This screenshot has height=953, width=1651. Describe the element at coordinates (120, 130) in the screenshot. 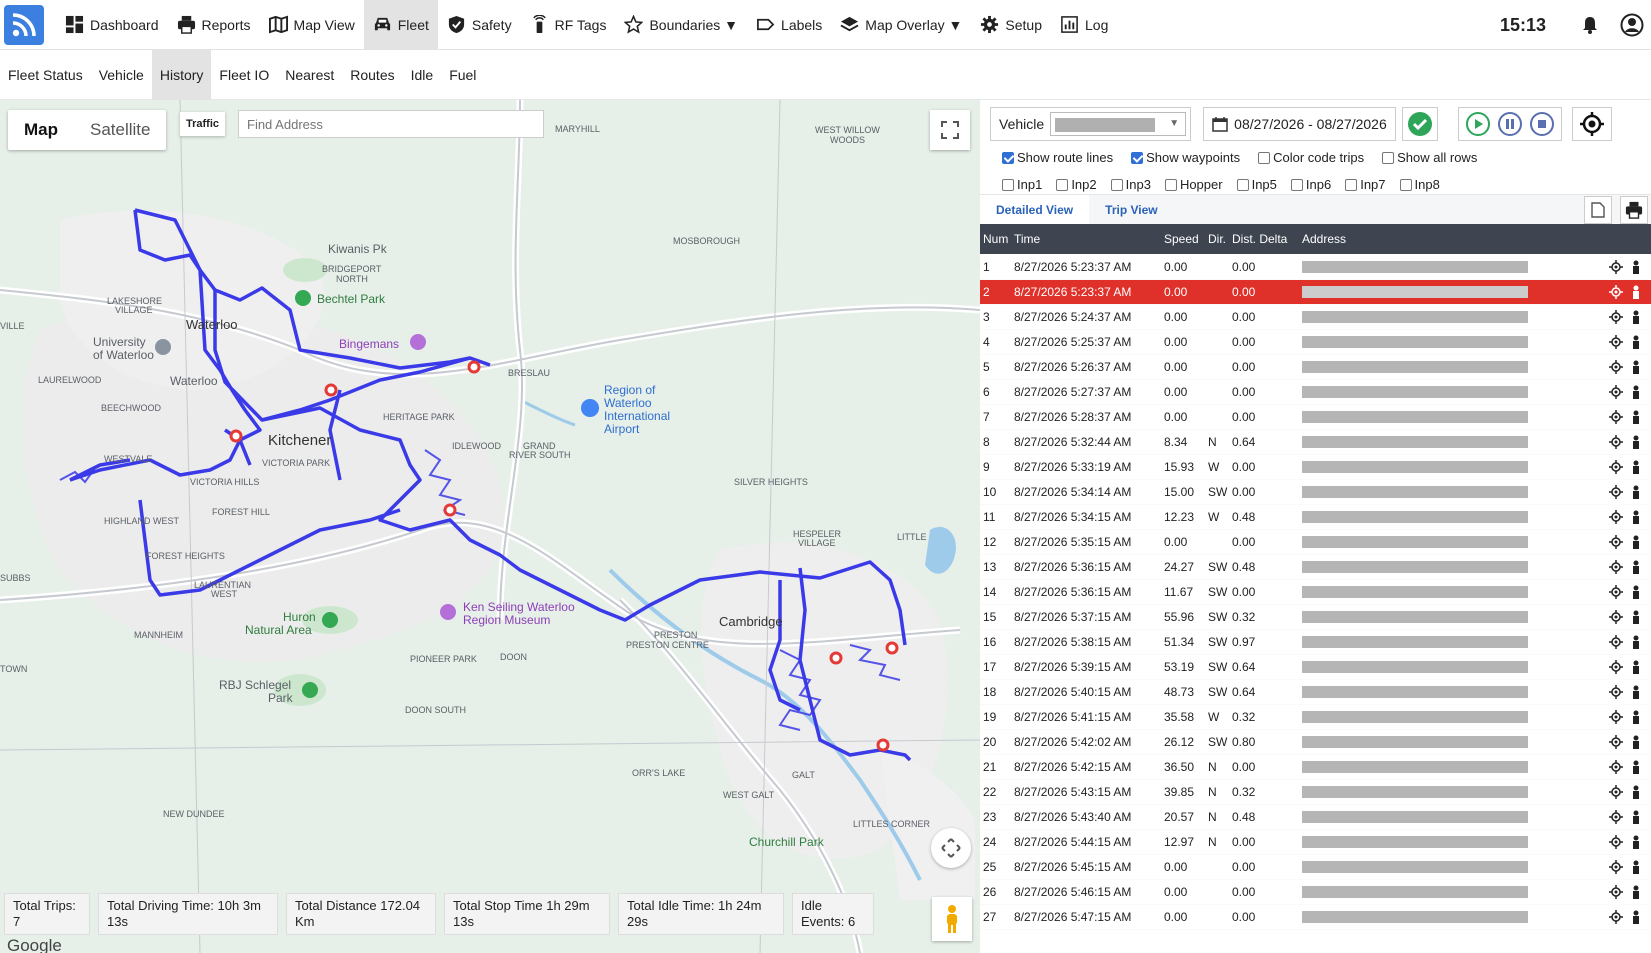

I see `map-type-satellite-button: Satellite` at that location.